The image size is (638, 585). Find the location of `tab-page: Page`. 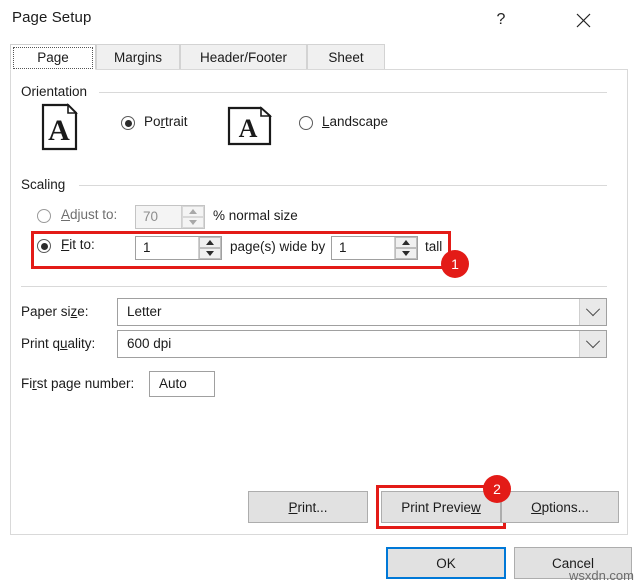

tab-page: Page is located at coordinates (53, 57).